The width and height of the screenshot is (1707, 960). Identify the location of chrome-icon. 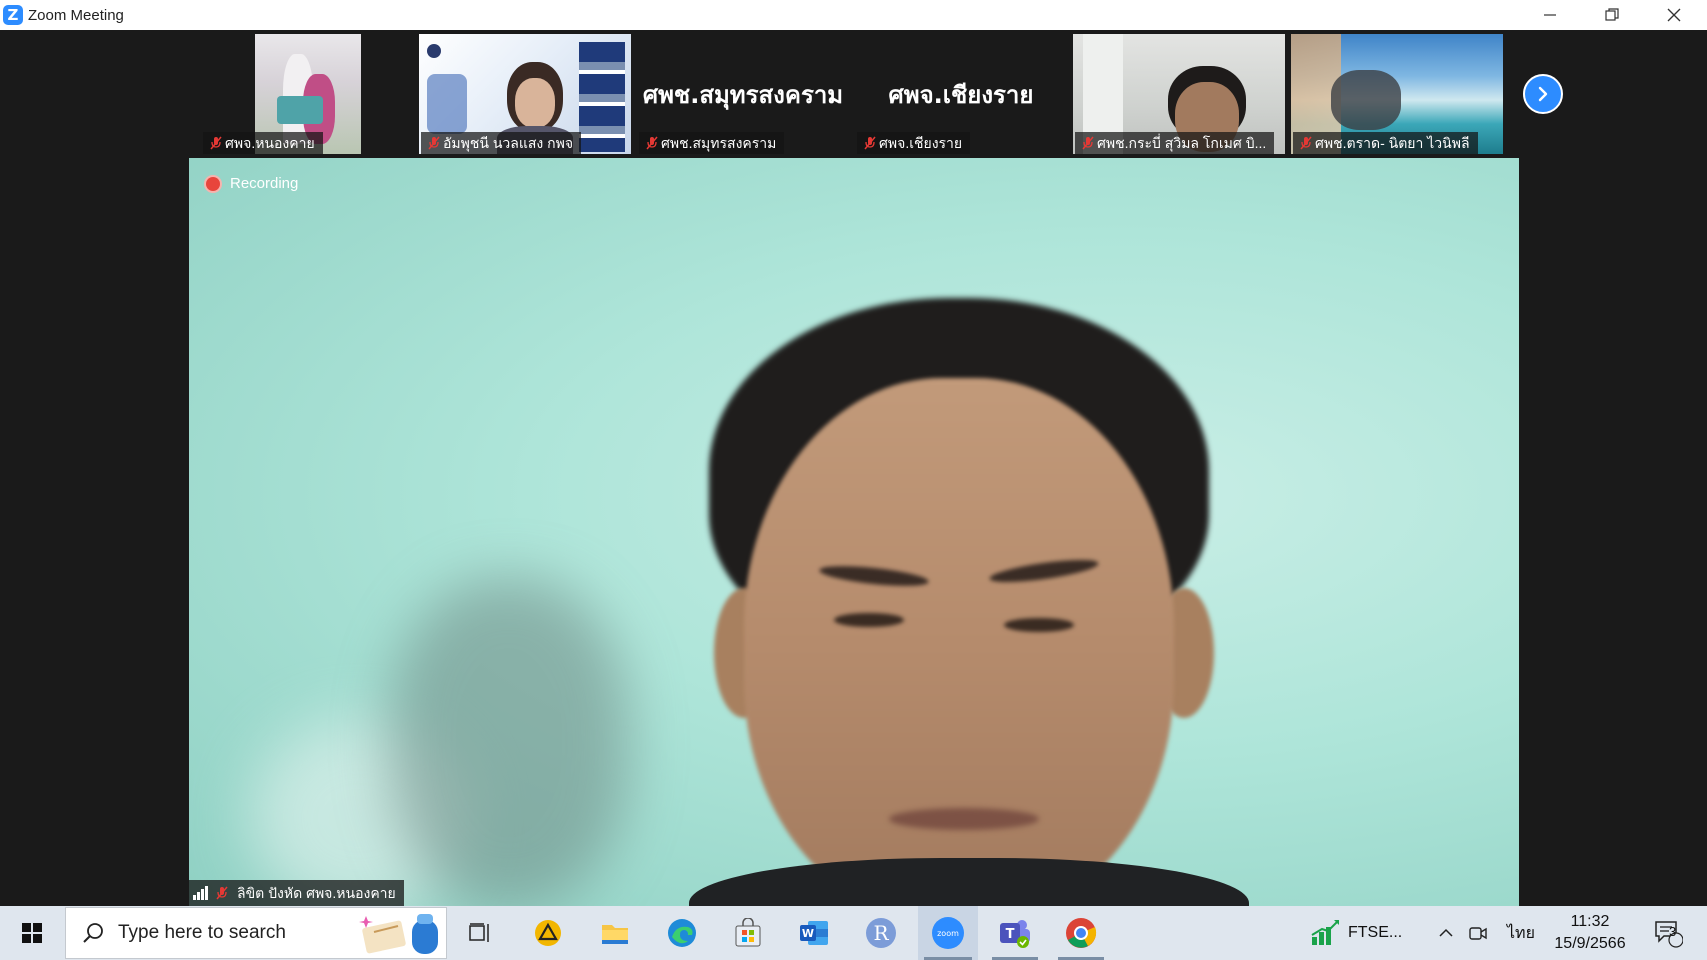
(1081, 933).